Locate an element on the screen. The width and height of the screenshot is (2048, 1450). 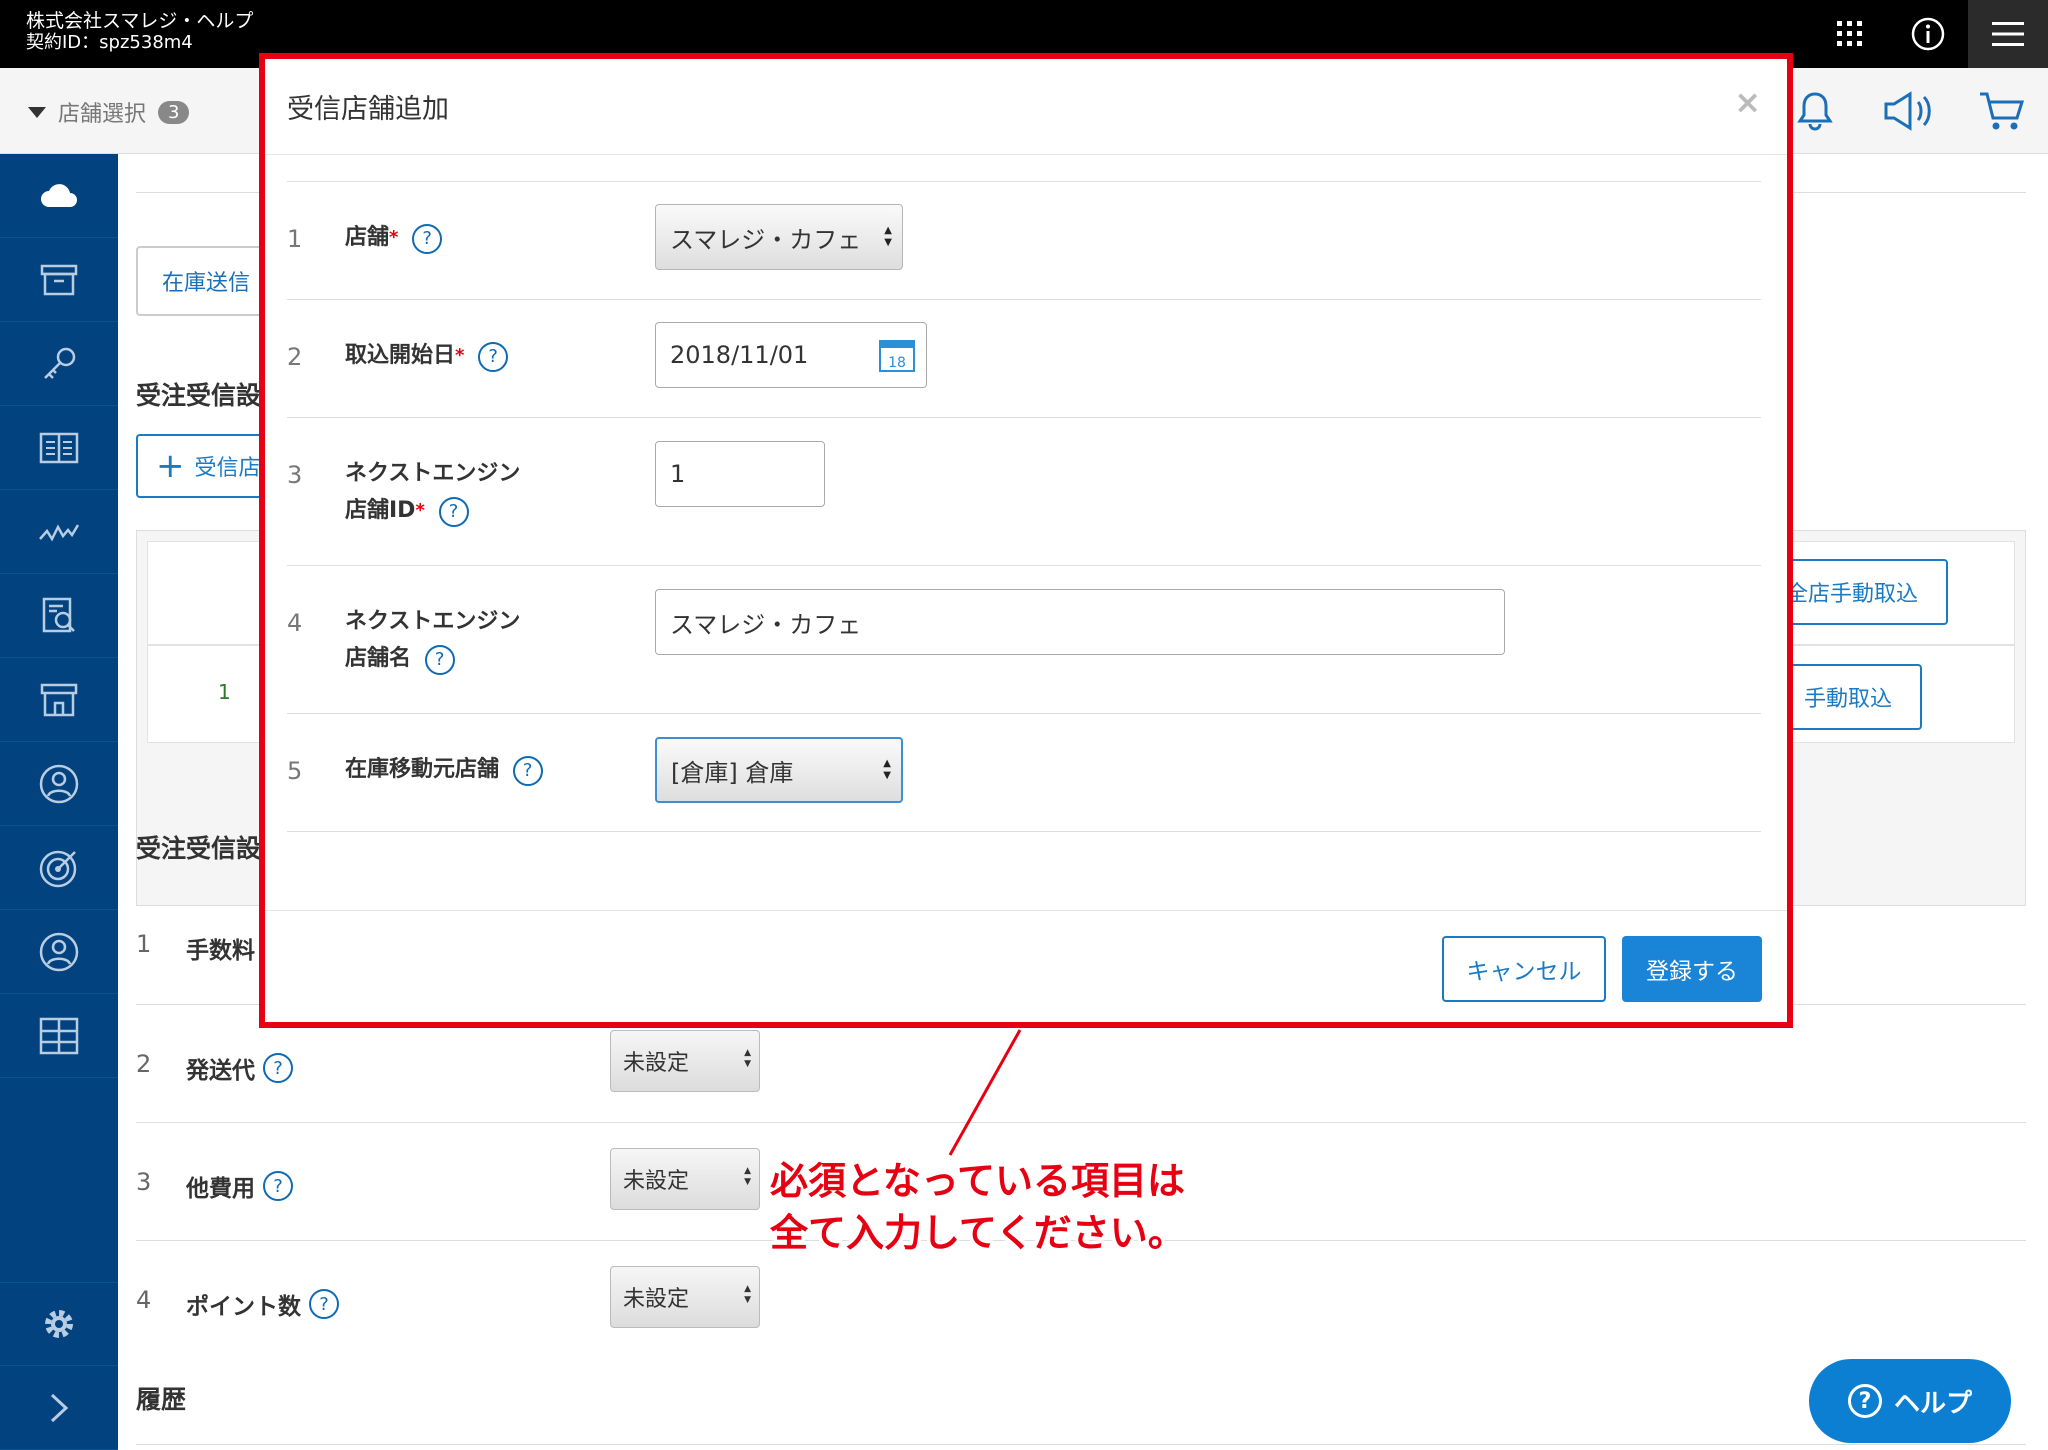
sidebar-item-key is located at coordinates (59, 364).